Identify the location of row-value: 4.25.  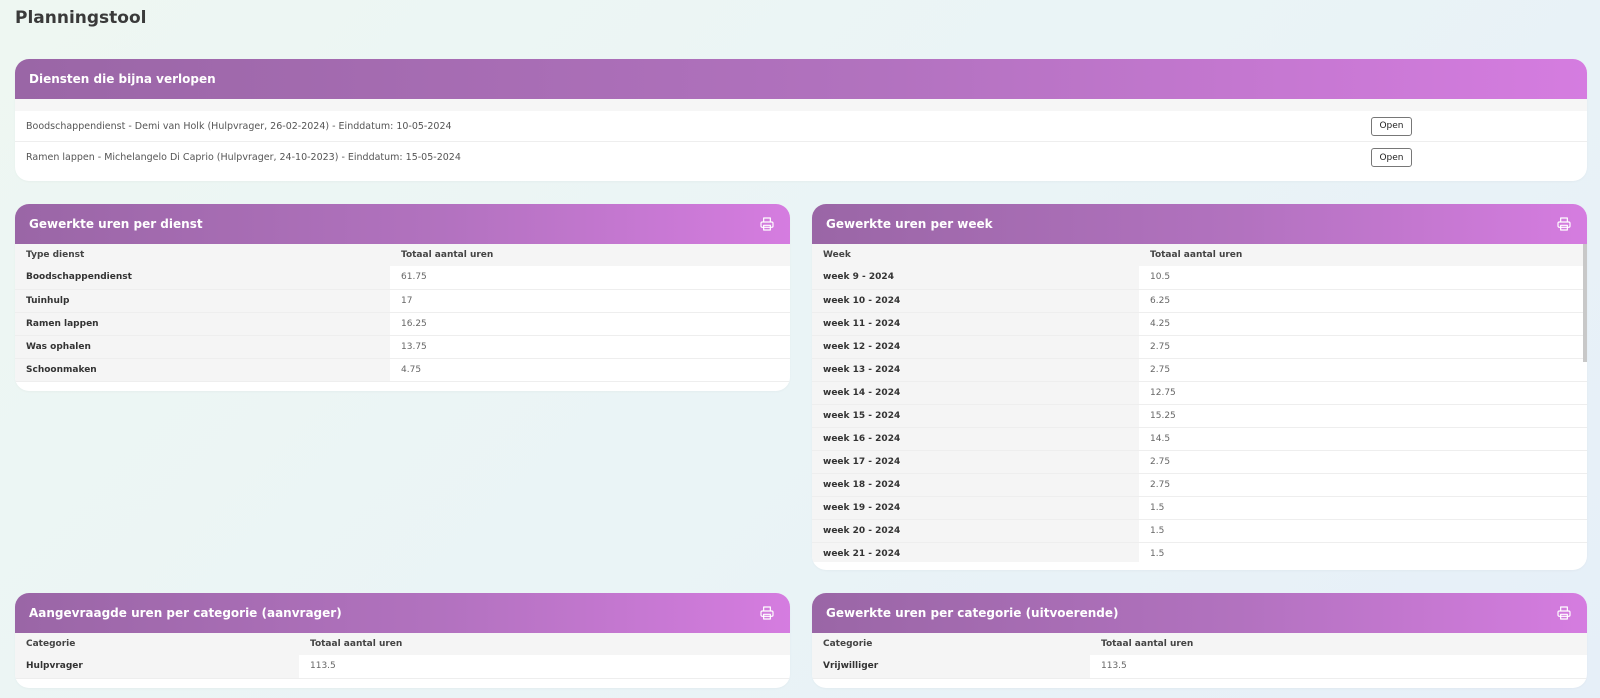
(1363, 324).